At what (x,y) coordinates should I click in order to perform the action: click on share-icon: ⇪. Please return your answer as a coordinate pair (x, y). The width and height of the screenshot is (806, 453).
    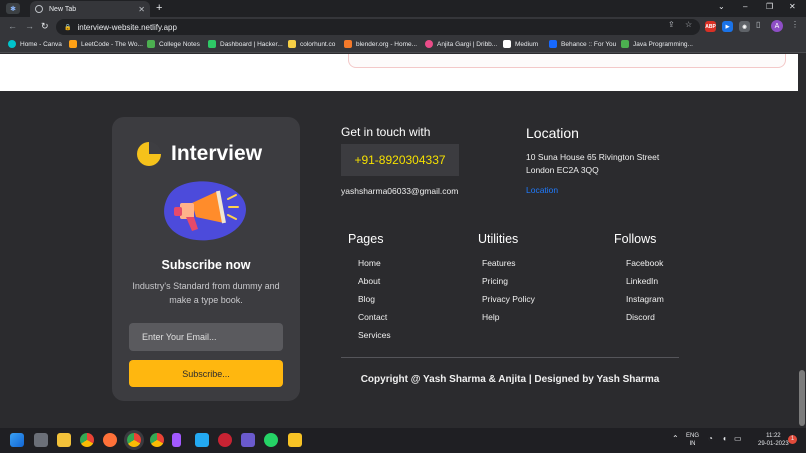
    Looking at the image, I should click on (671, 24).